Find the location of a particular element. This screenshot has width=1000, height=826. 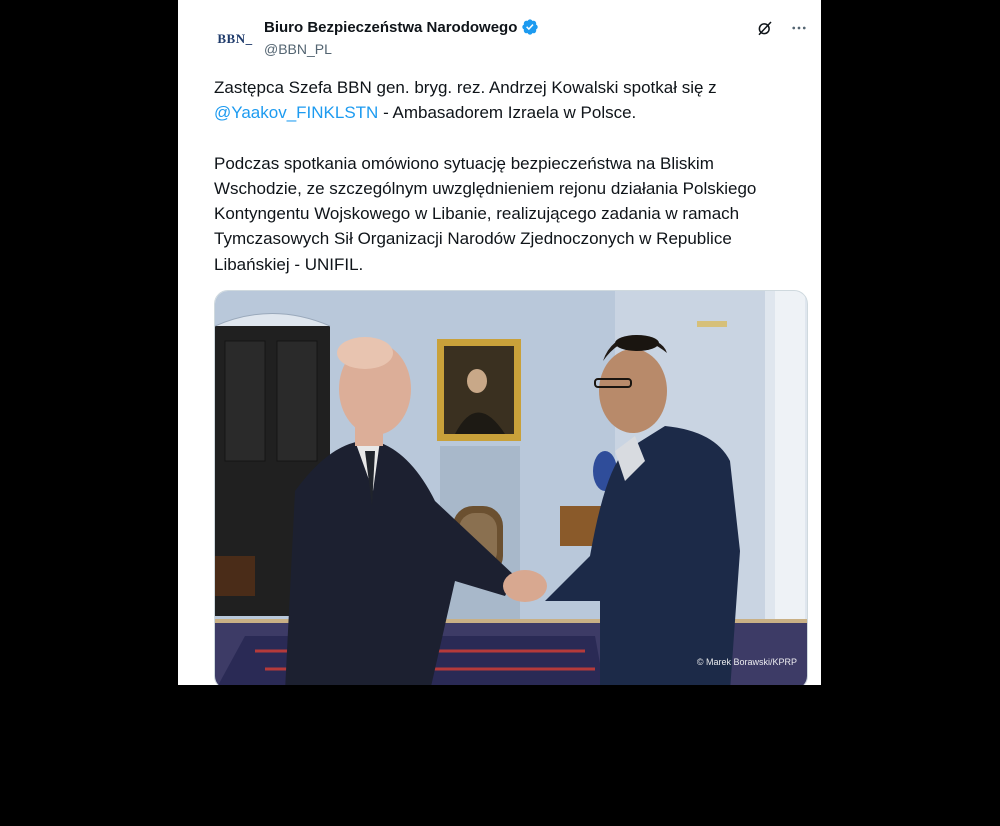

avatar-logo-text: BBN is located at coordinates (234, 39).